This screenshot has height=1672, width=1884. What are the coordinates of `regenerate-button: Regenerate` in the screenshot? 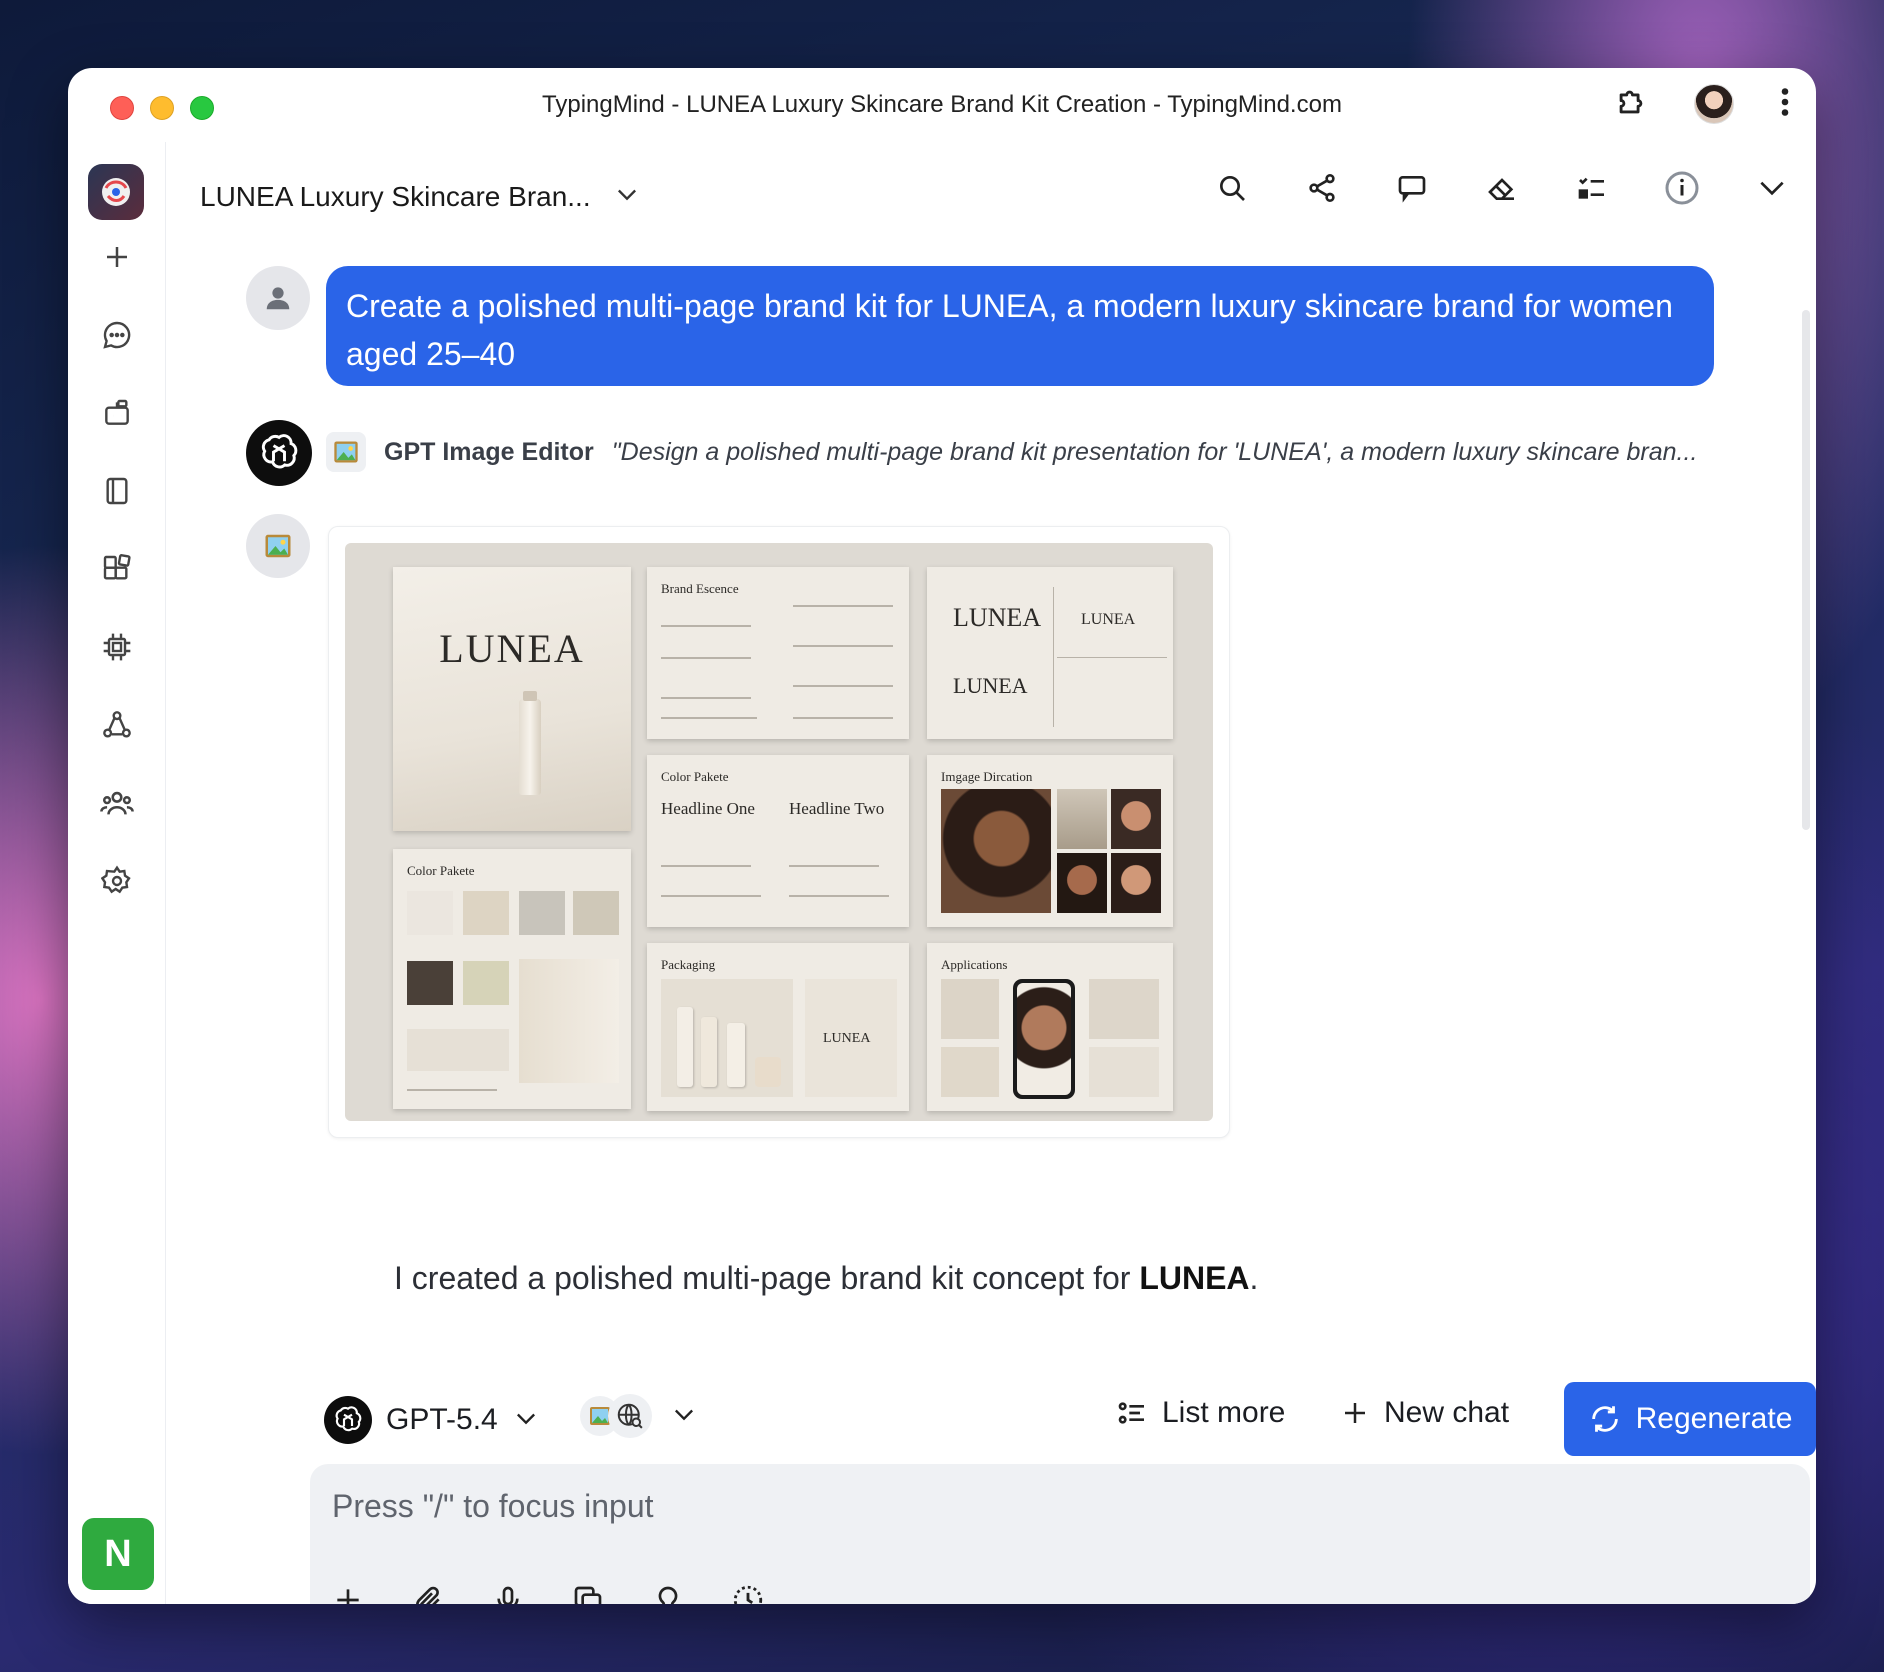 It's located at (1690, 1419).